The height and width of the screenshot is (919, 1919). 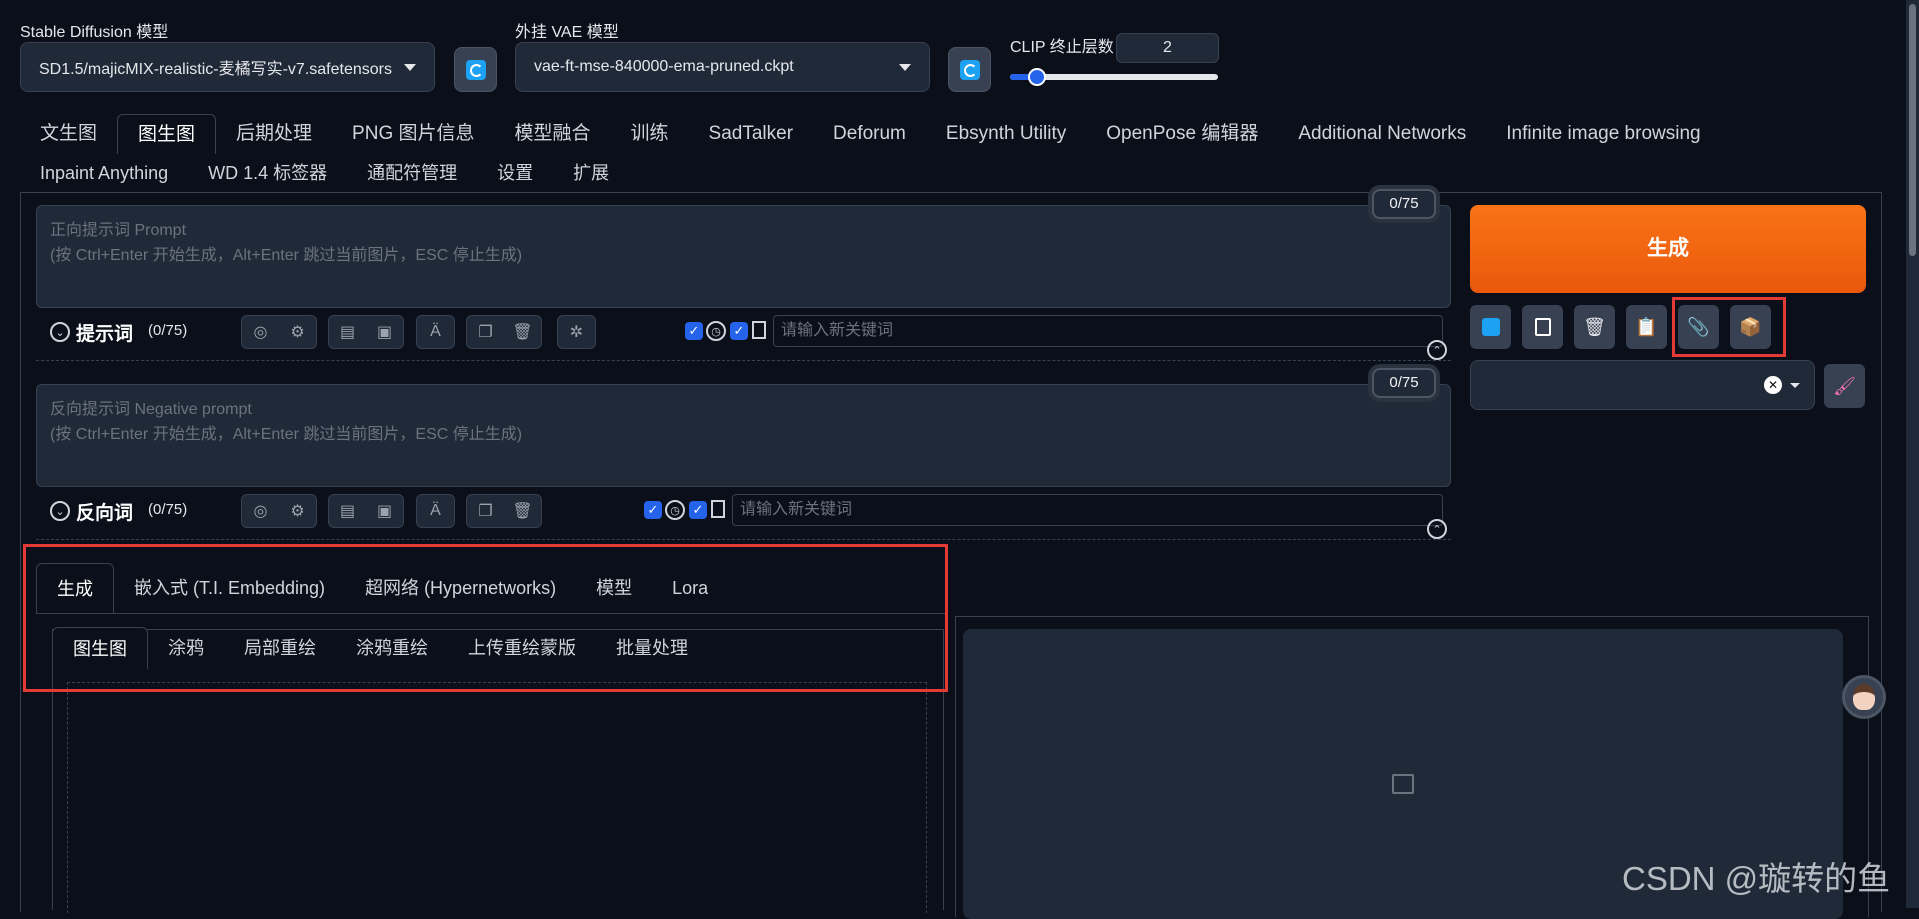 I want to click on clip-number-input: 2, so click(x=1167, y=48).